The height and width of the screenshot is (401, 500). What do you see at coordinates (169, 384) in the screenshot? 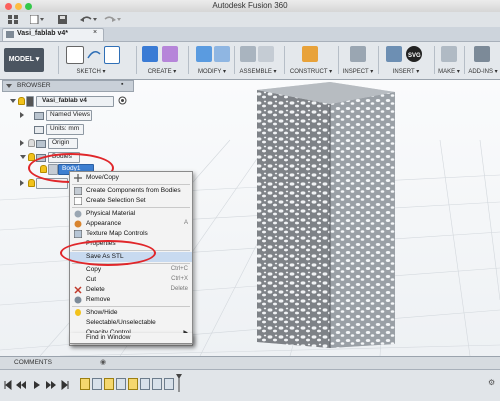
I see `timeline-combine-feature` at bounding box center [169, 384].